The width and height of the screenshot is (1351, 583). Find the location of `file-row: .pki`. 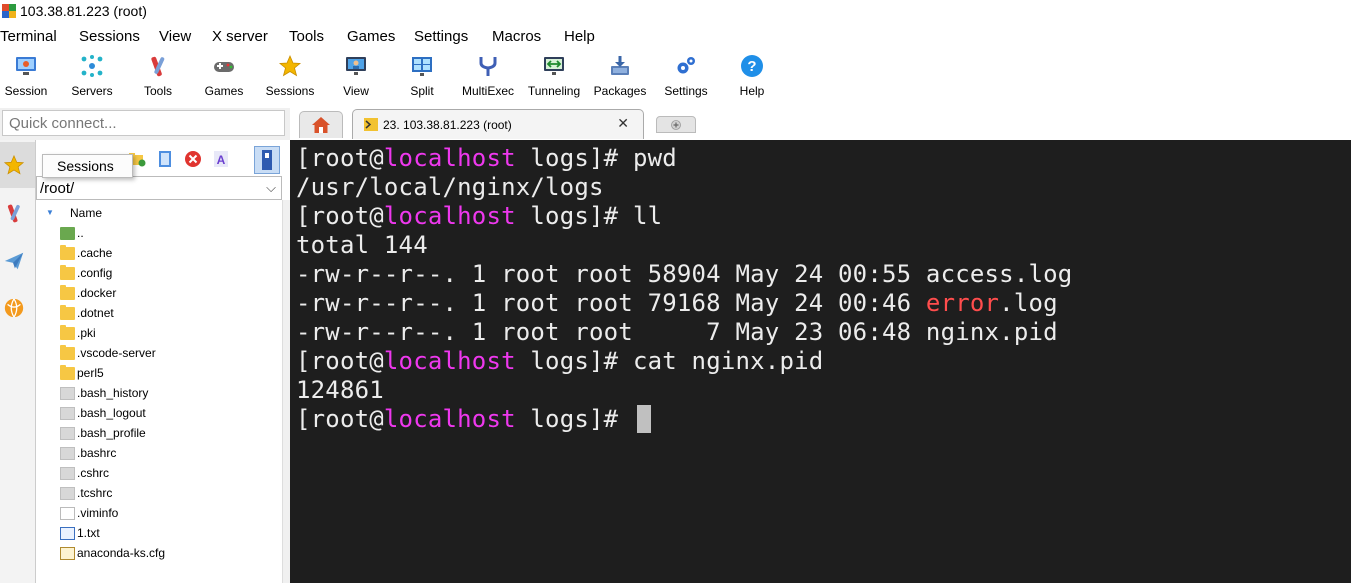

file-row: .pki is located at coordinates (159, 334).